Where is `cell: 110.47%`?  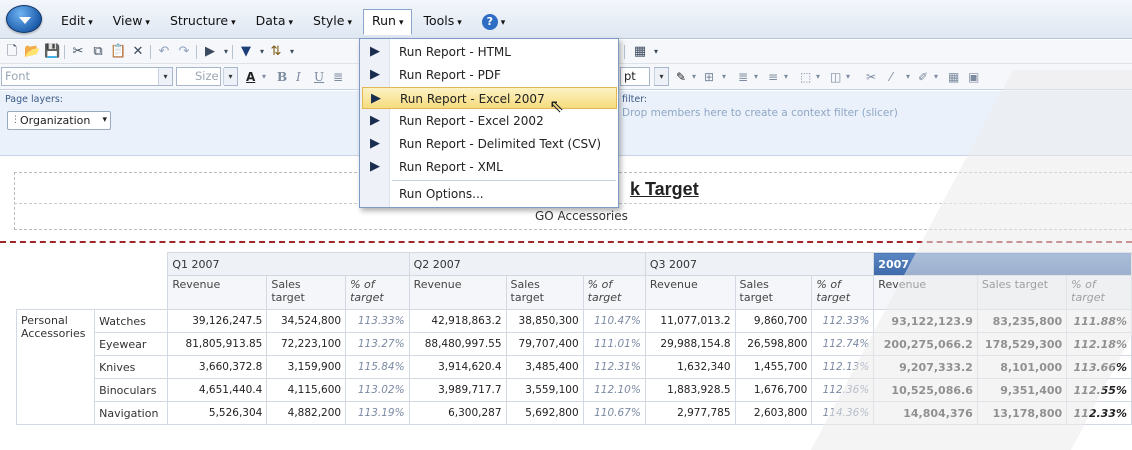 cell: 110.47% is located at coordinates (614, 321).